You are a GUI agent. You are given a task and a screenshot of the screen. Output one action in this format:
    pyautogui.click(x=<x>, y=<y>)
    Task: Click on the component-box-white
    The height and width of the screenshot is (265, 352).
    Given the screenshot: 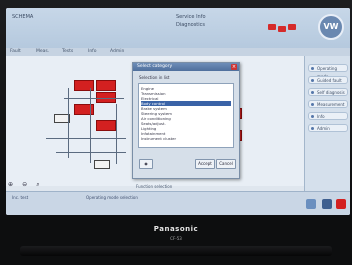 What is the action you would take?
    pyautogui.click(x=102, y=164)
    